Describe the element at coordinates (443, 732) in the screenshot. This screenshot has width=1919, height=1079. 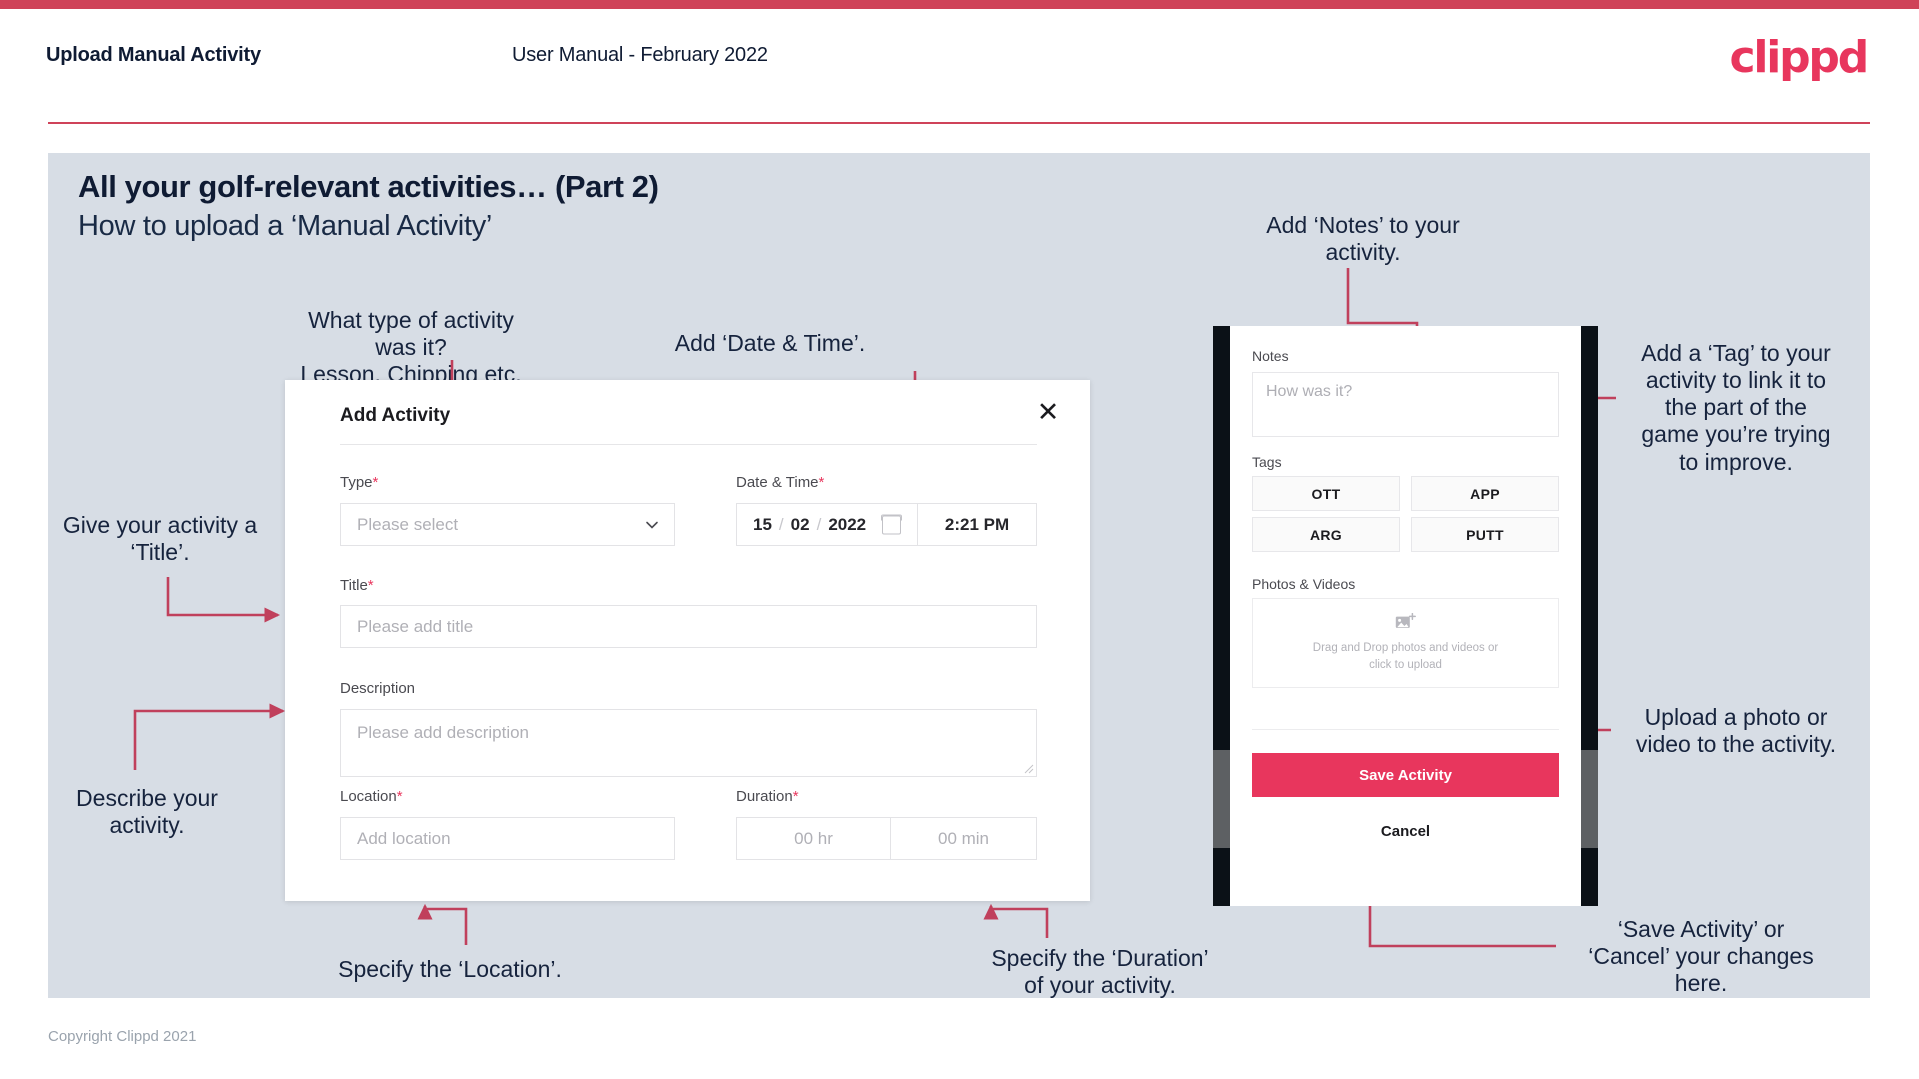
I see `description-placeholder: Please add description` at that location.